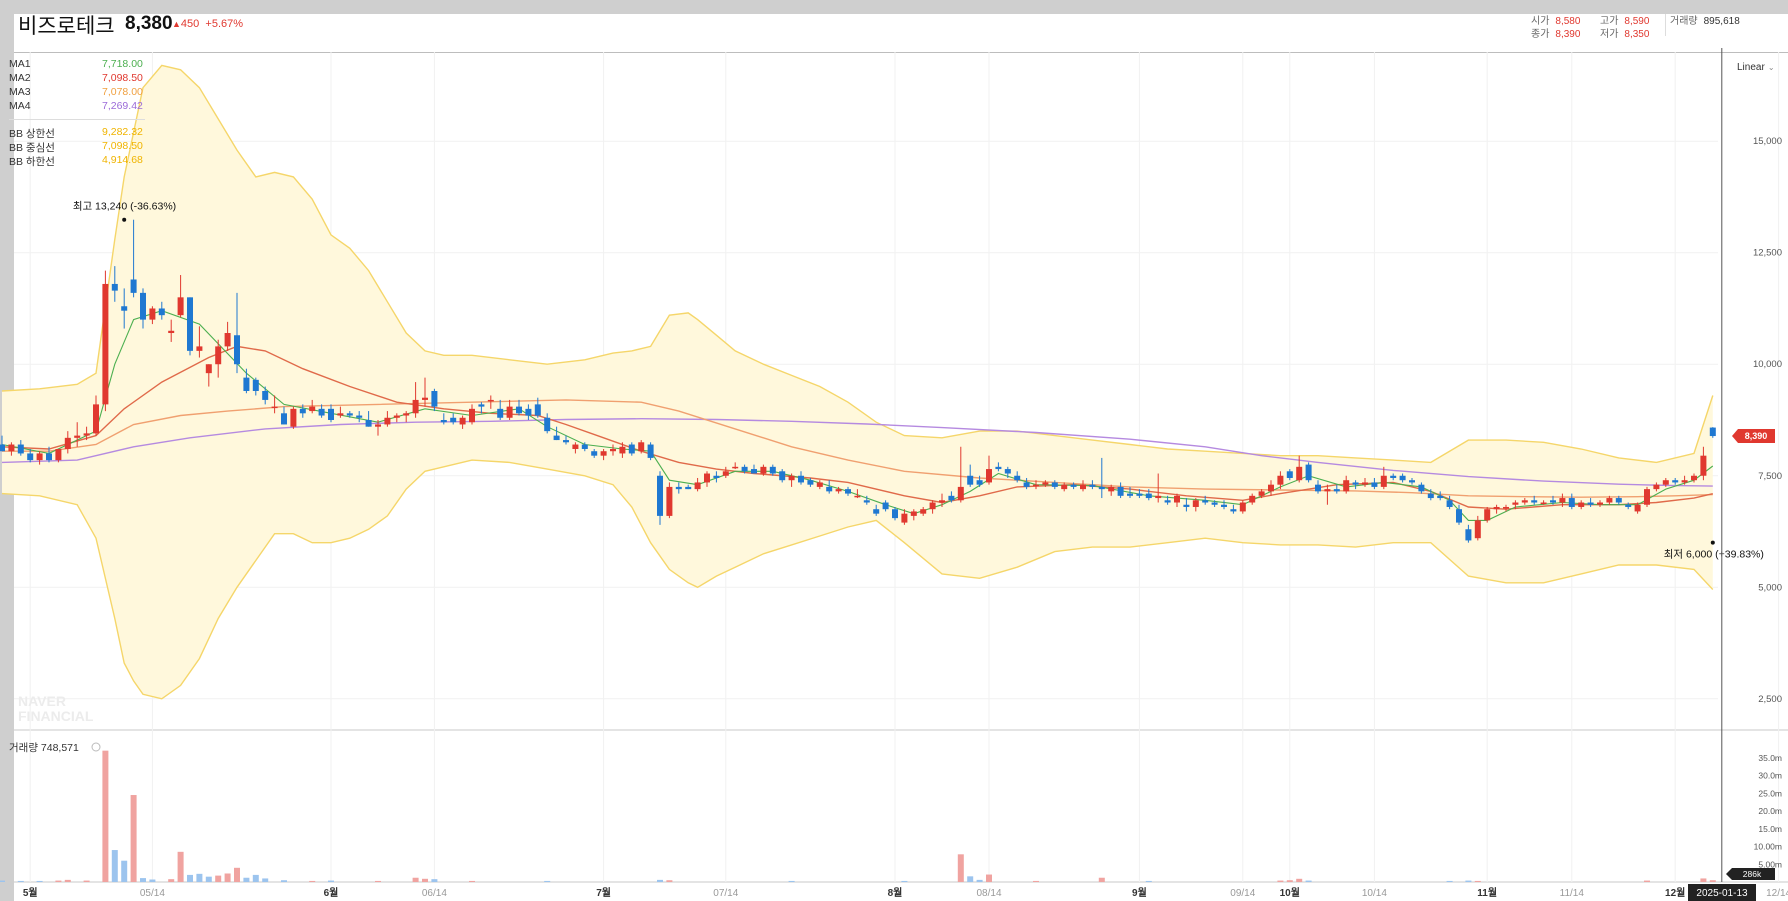 The image size is (1788, 901). I want to click on x-tick-label: 07/14, so click(725, 893).